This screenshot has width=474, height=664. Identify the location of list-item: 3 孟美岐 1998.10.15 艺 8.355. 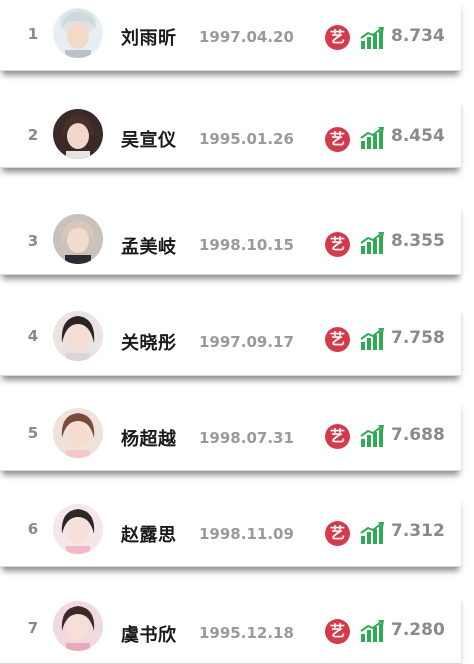
(230, 239).